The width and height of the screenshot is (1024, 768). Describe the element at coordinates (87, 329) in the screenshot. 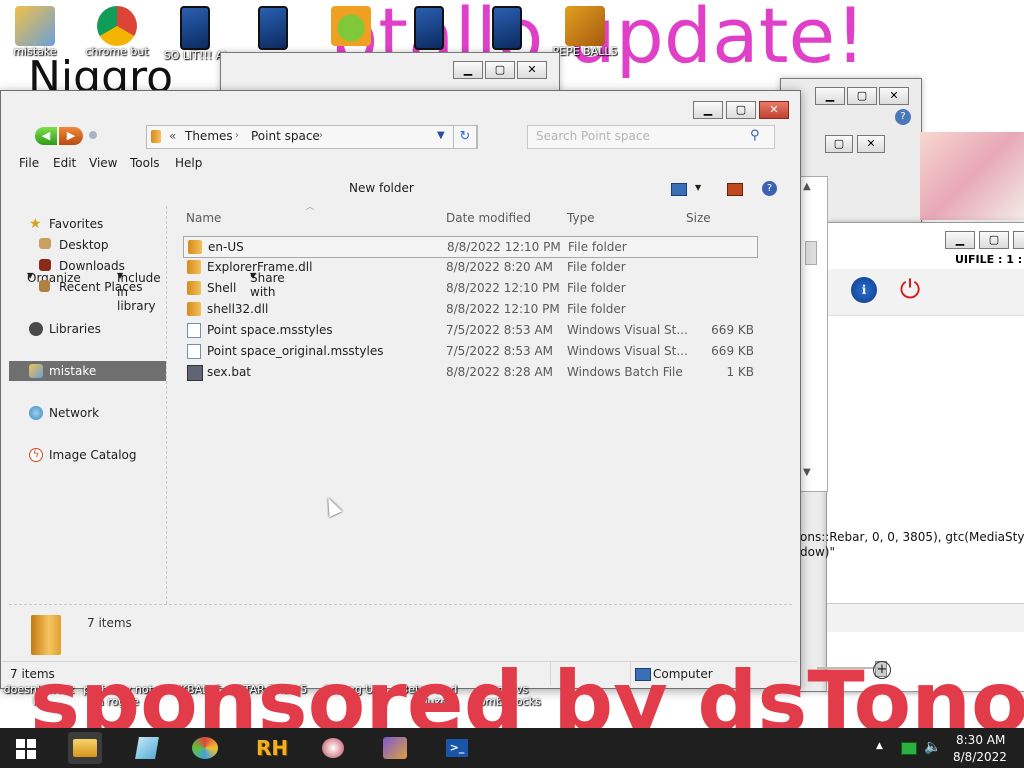

I see `nav-libraries: Libraries` at that location.